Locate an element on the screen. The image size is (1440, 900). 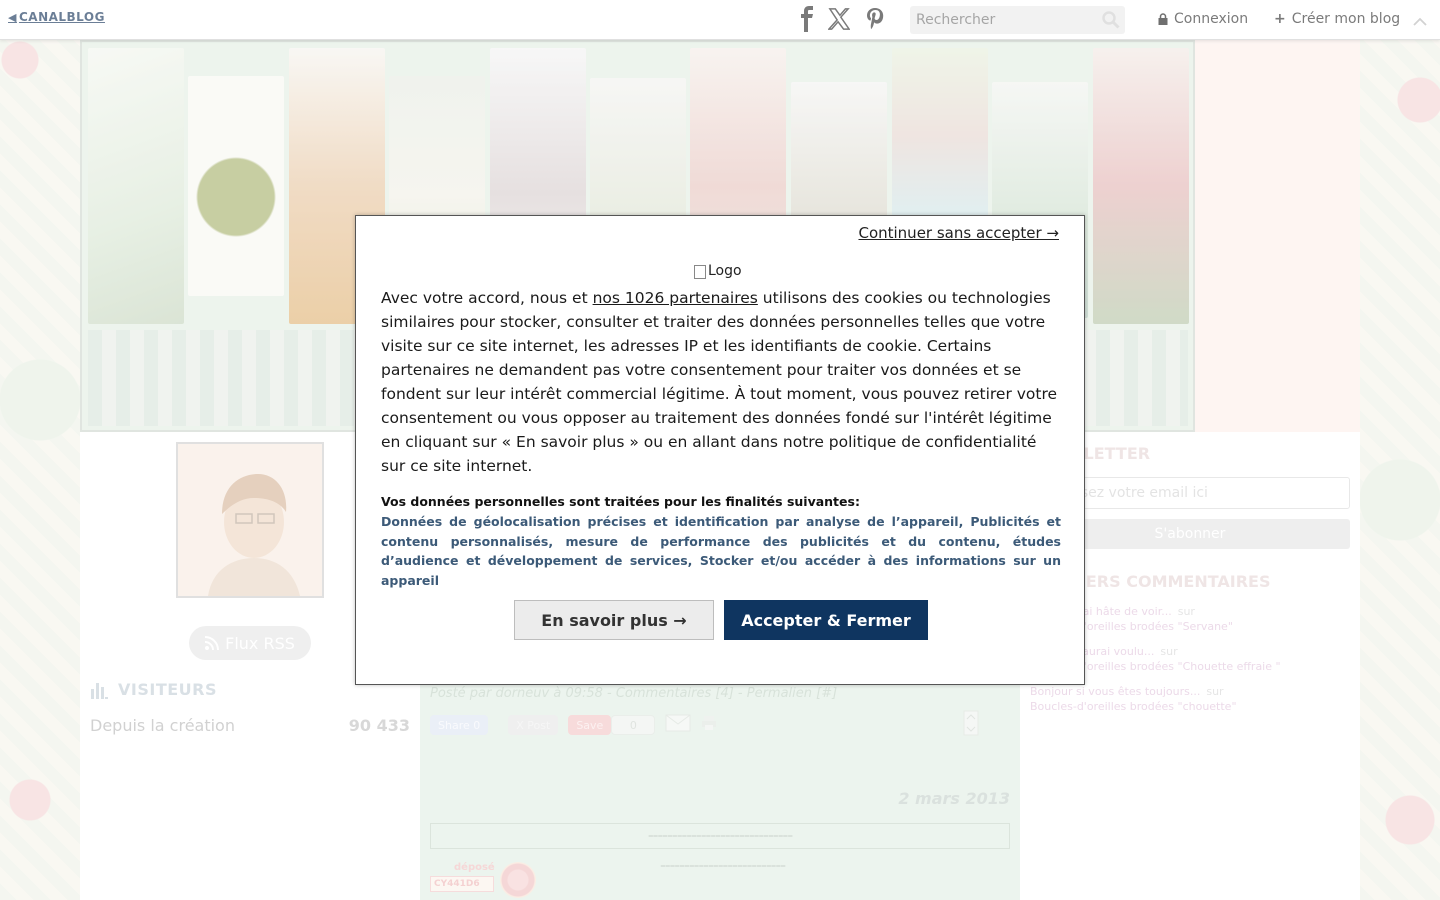
learn-more-button: En savoir plus → is located at coordinates (614, 620).